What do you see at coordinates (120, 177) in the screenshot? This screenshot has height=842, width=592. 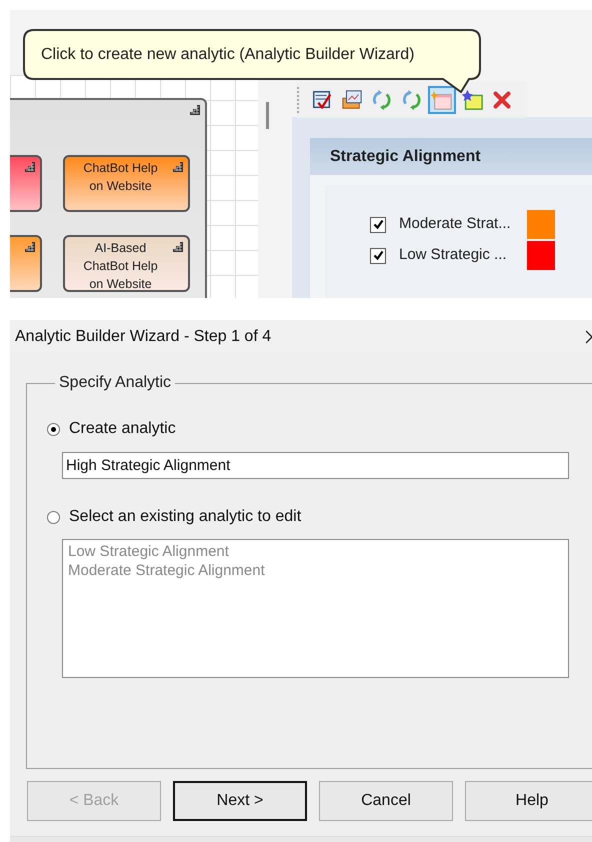 I see `node-label: ChatBot Help on Website` at bounding box center [120, 177].